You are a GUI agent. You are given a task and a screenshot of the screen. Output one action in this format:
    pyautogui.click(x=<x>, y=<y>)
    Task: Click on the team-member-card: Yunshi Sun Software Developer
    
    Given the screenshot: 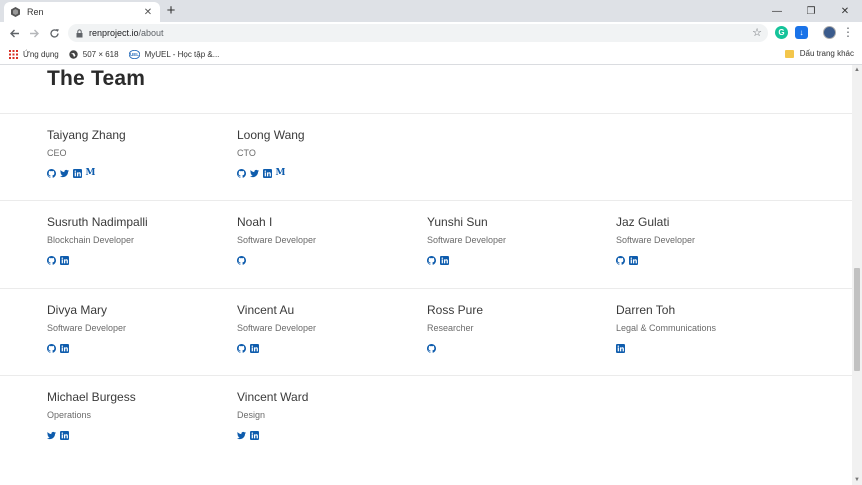 What is the action you would take?
    pyautogui.click(x=517, y=240)
    